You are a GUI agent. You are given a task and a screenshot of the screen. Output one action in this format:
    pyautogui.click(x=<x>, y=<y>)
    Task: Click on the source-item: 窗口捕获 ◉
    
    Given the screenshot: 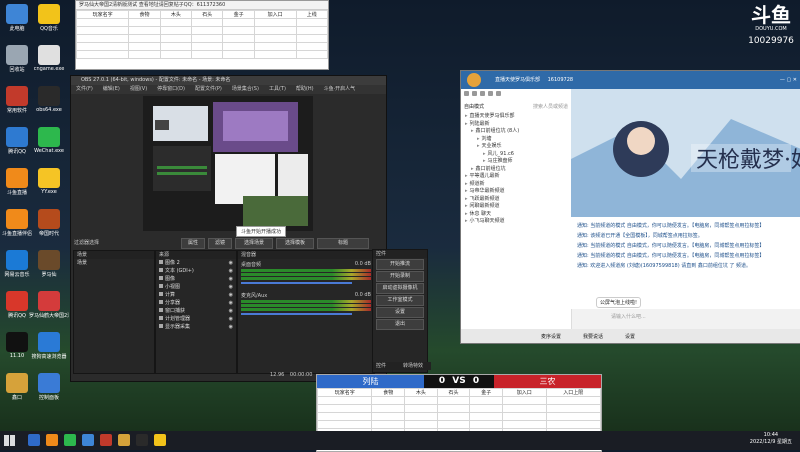 What is the action you would take?
    pyautogui.click(x=196, y=311)
    